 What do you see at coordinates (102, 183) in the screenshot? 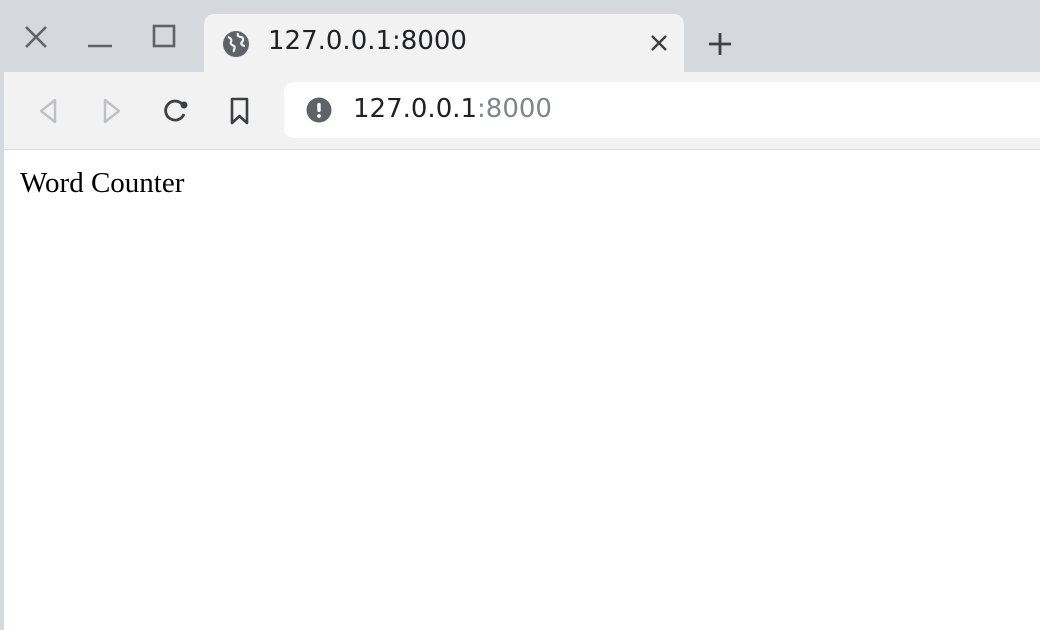
I see `page-text: Word Counter` at bounding box center [102, 183].